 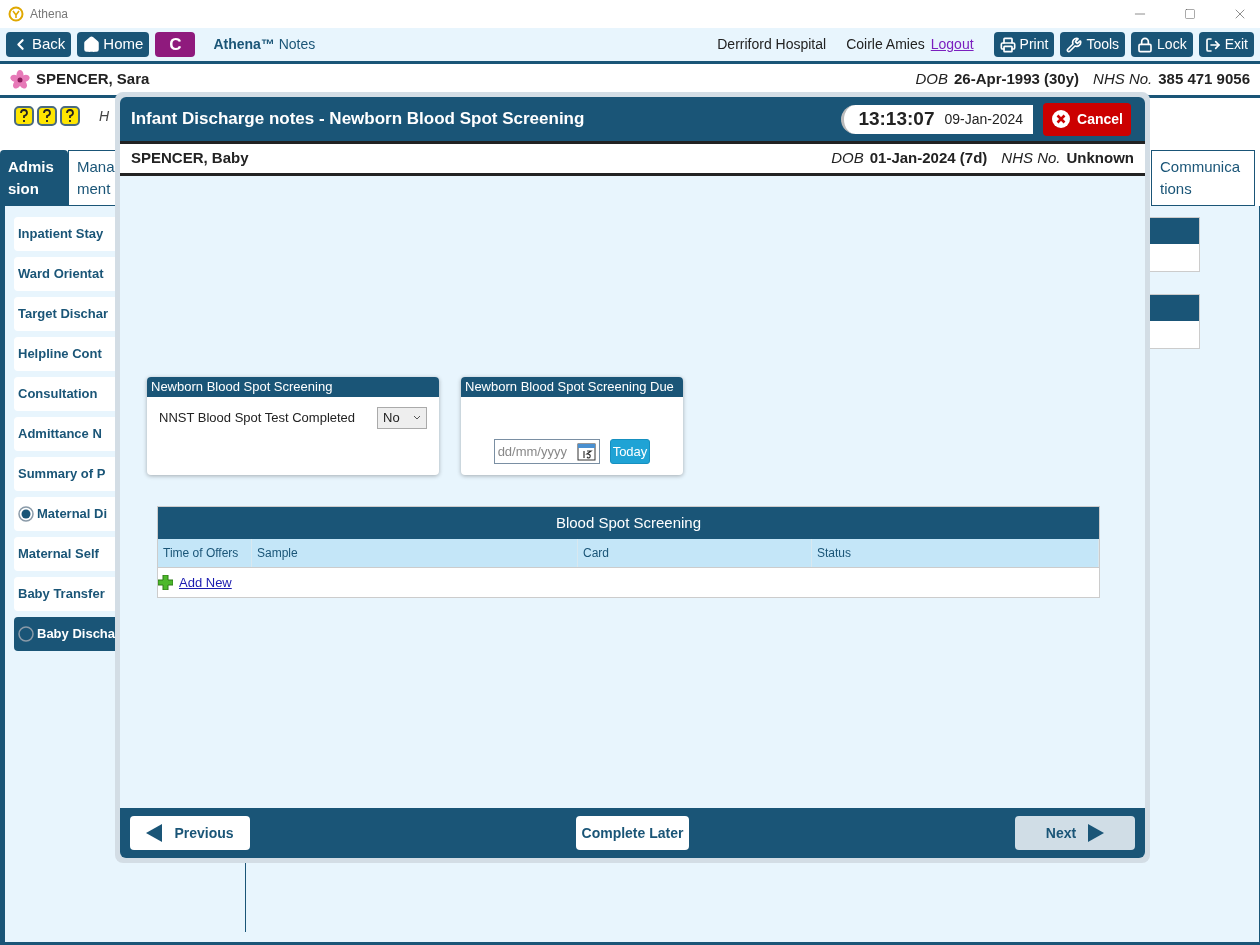 I want to click on close-circle-icon, so click(x=1061, y=119).